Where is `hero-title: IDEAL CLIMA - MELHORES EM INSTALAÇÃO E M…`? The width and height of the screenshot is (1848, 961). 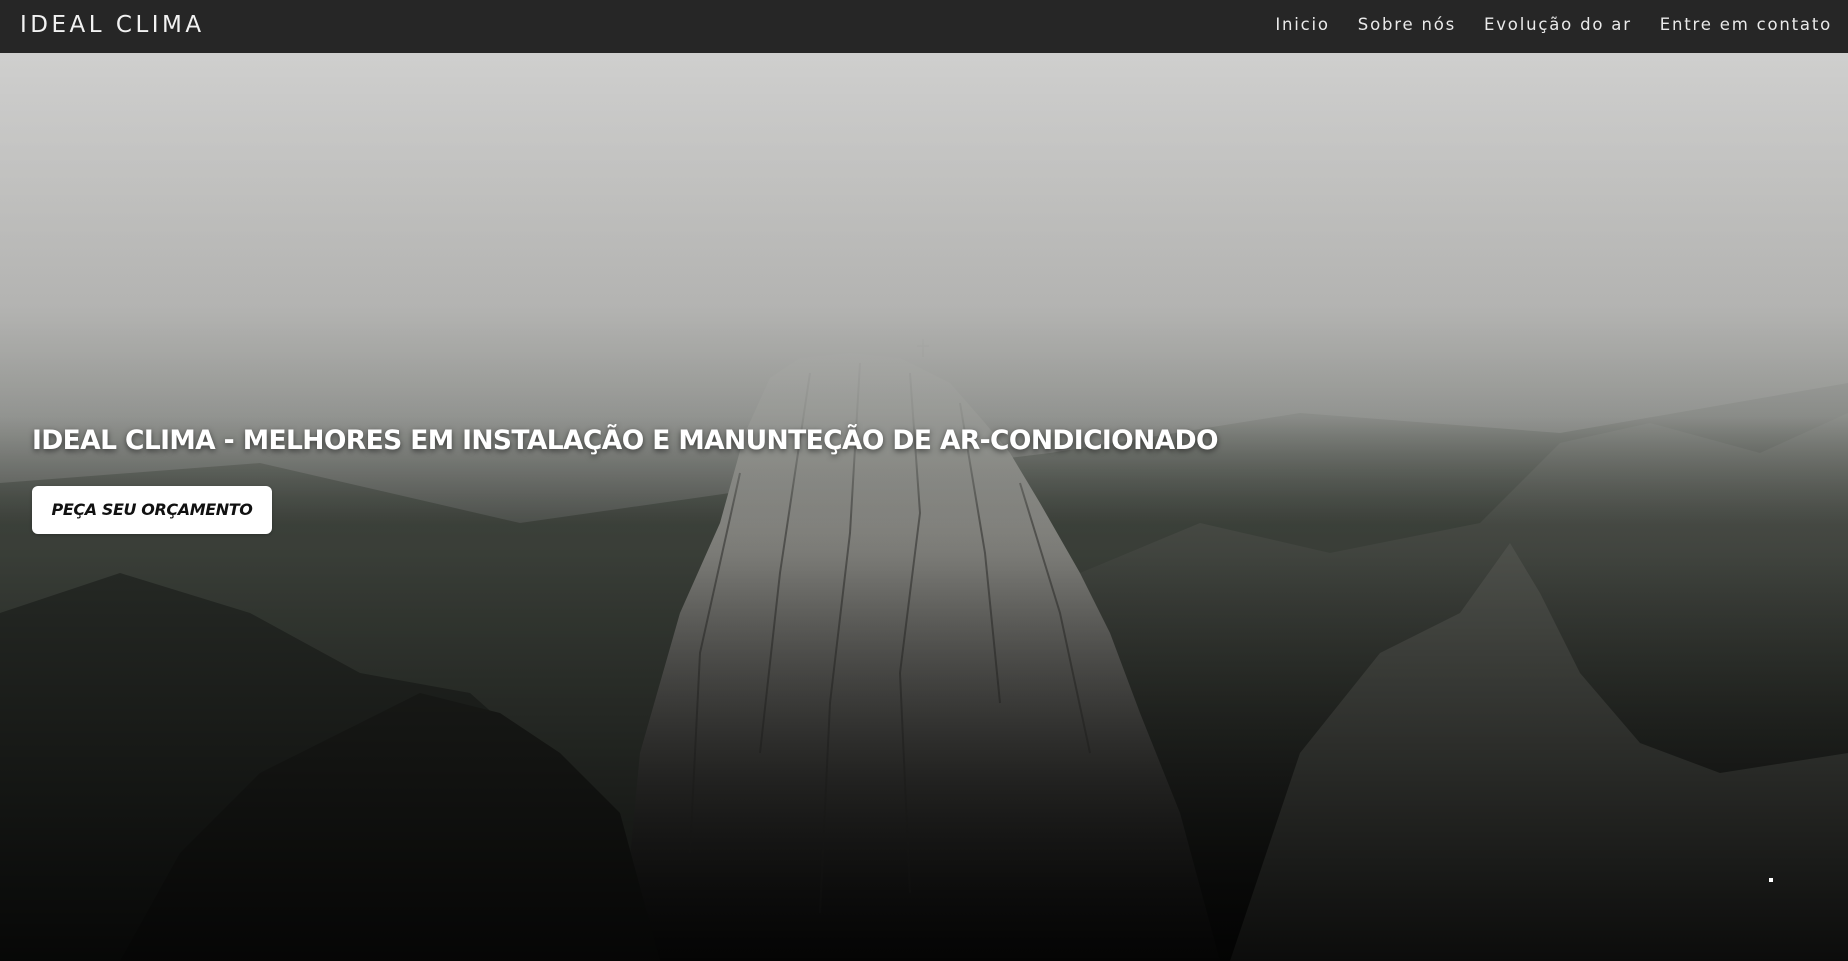 hero-title: IDEAL CLIMA - MELHORES EM INSTALAÇÃO E M… is located at coordinates (625, 440).